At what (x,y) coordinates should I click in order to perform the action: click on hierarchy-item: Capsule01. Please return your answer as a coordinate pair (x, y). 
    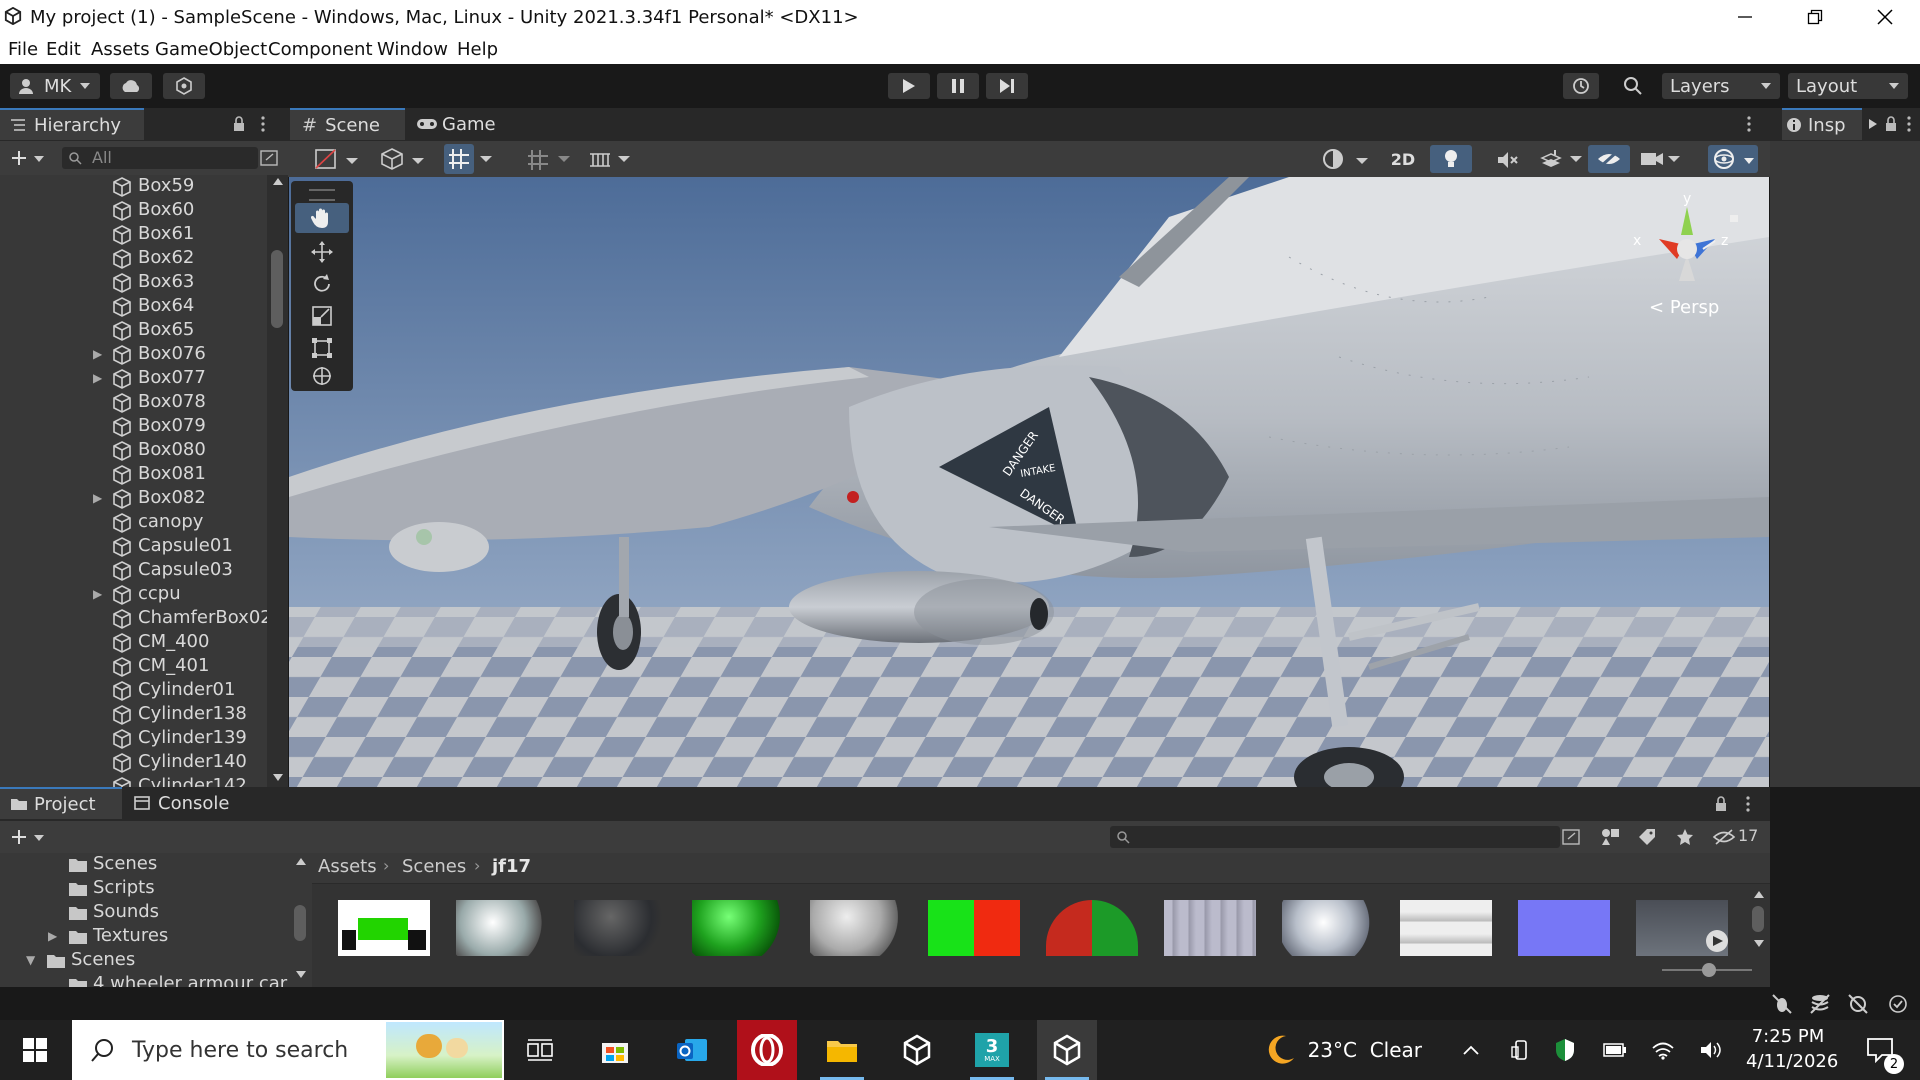
    Looking at the image, I should click on (133, 547).